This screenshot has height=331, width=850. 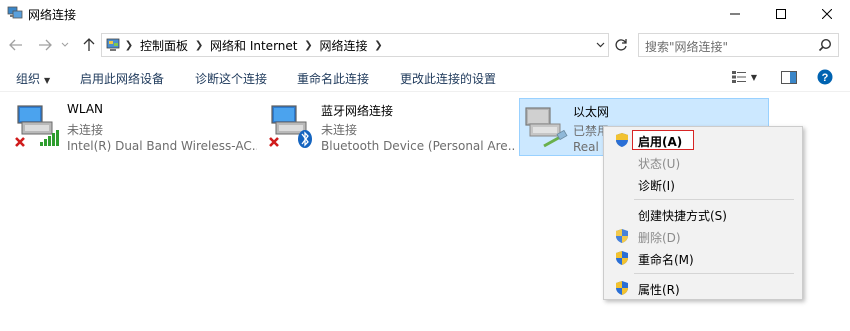 I want to click on ethernet-adapter-icon, so click(x=546, y=127).